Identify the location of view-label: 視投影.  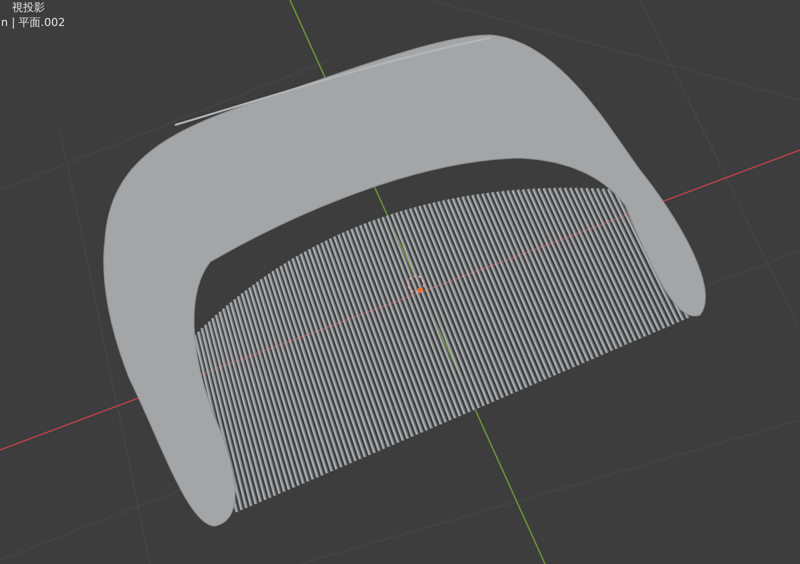
(28, 7).